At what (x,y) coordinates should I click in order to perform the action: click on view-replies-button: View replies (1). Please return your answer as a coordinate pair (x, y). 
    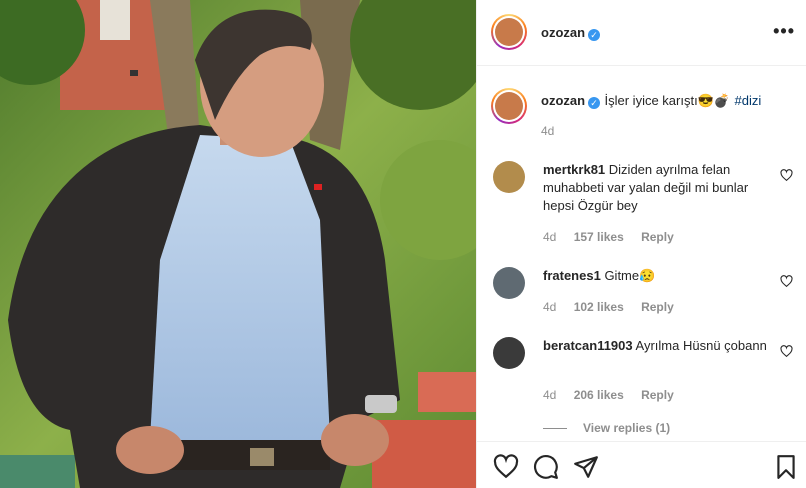
    Looking at the image, I should click on (606, 428).